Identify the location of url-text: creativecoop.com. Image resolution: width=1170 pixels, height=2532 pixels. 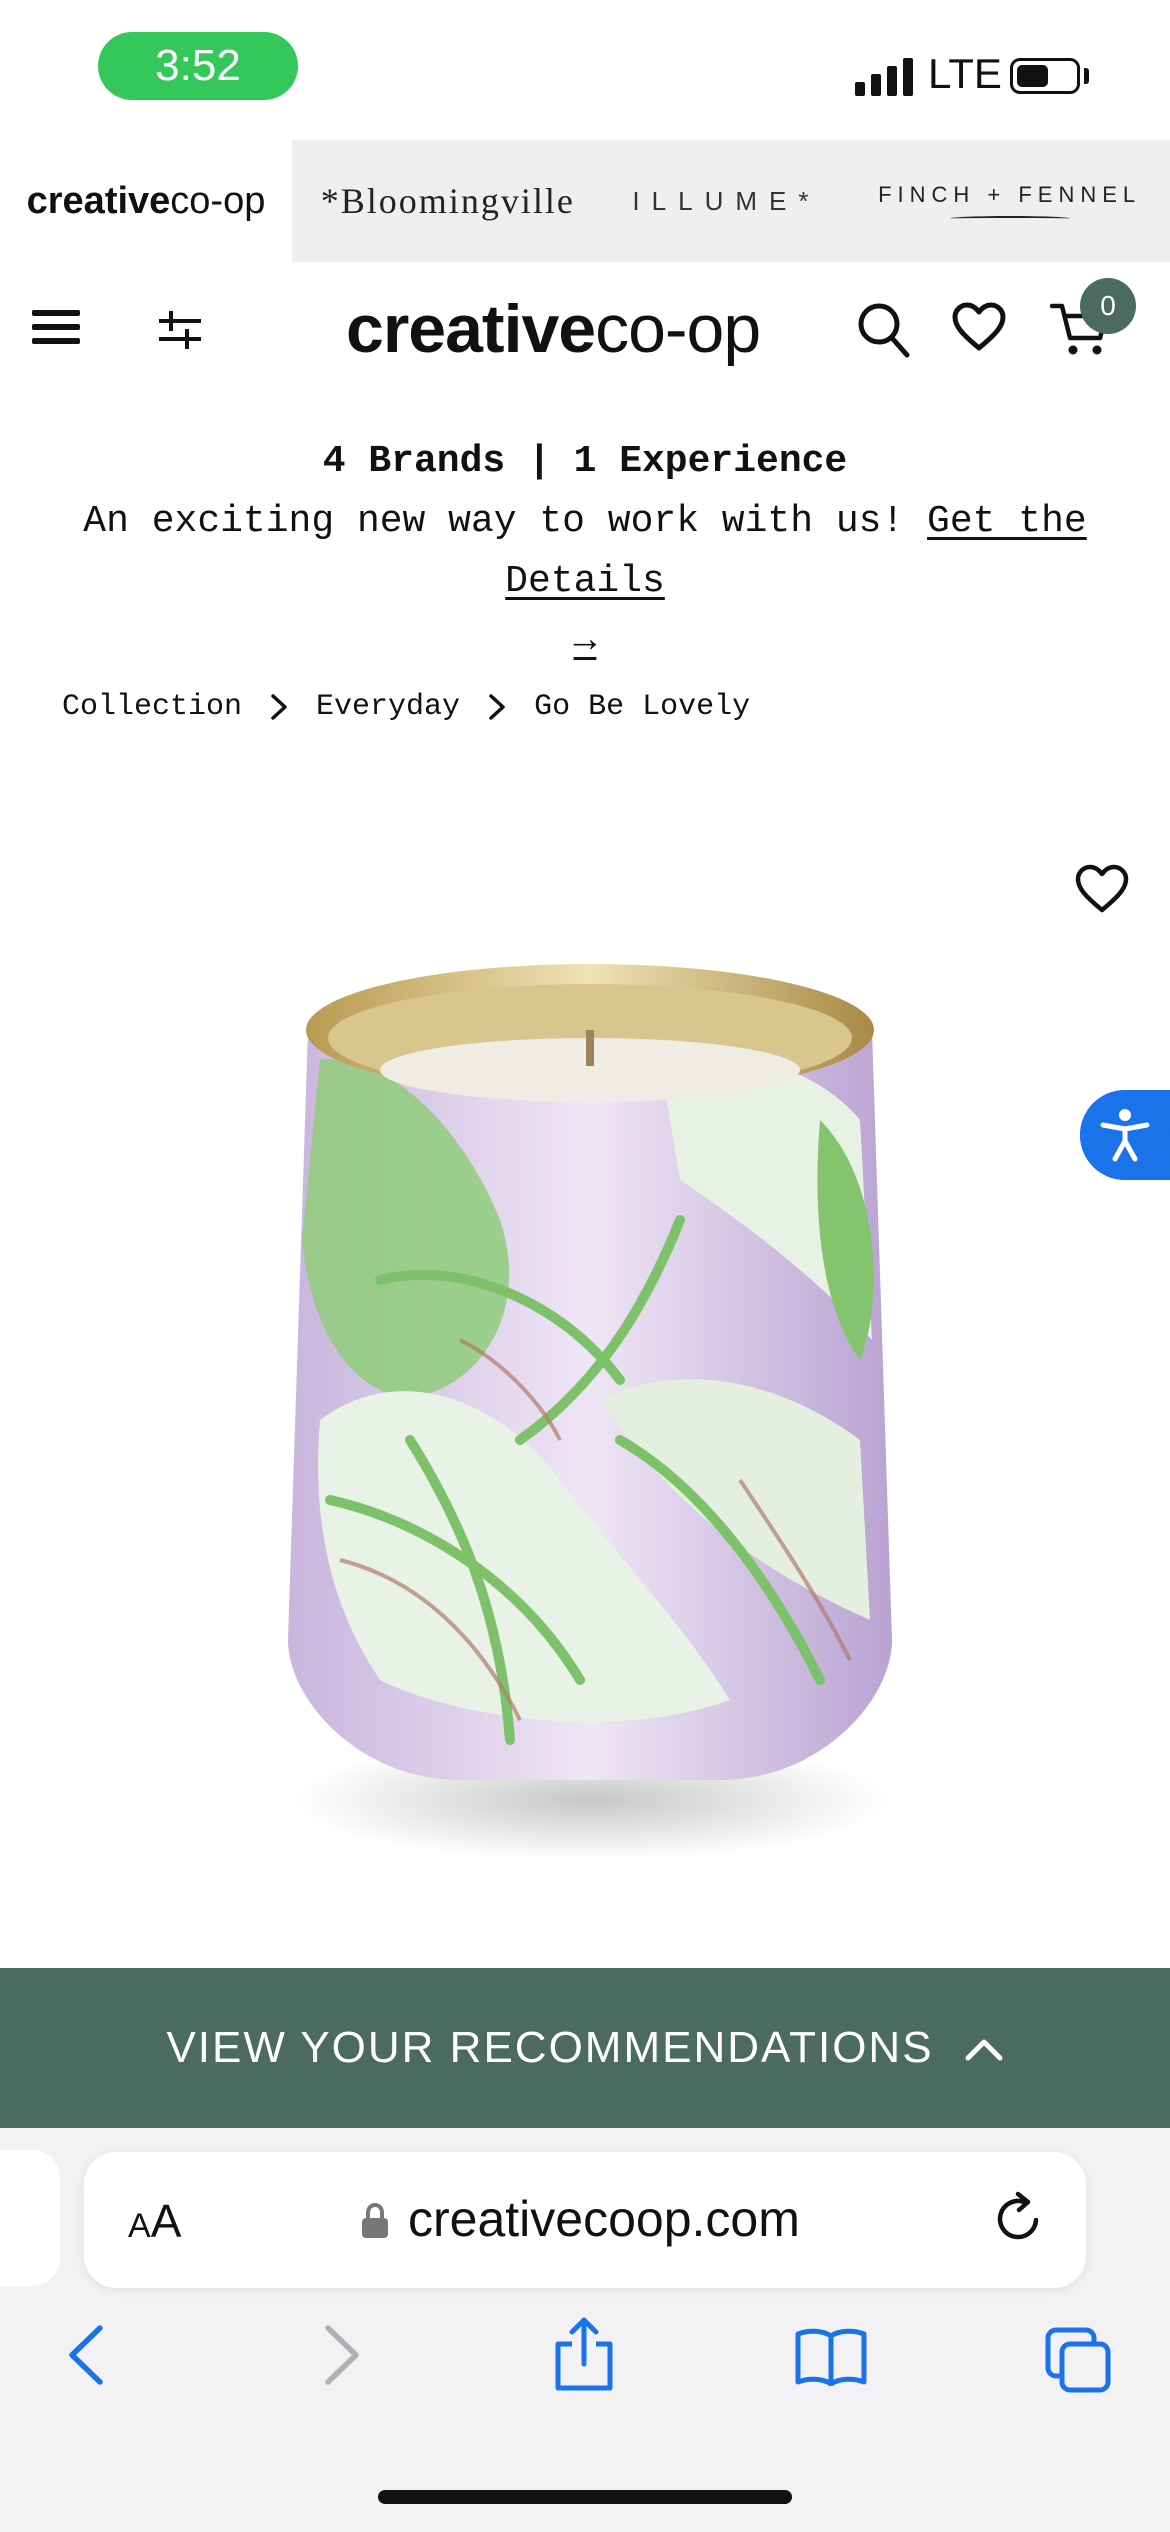
(604, 2219).